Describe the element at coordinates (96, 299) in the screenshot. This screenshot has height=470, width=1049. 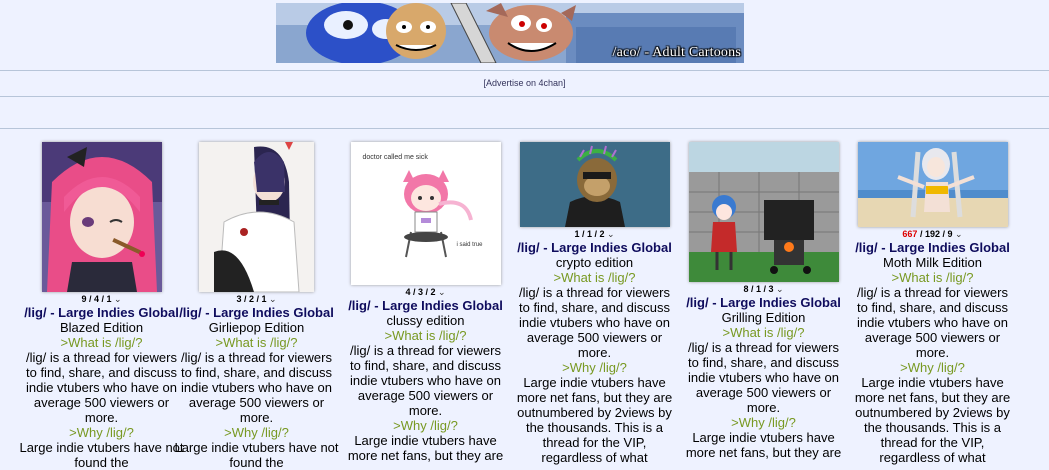
I see `thread-stats-text: 9 / 4 / 1` at that location.